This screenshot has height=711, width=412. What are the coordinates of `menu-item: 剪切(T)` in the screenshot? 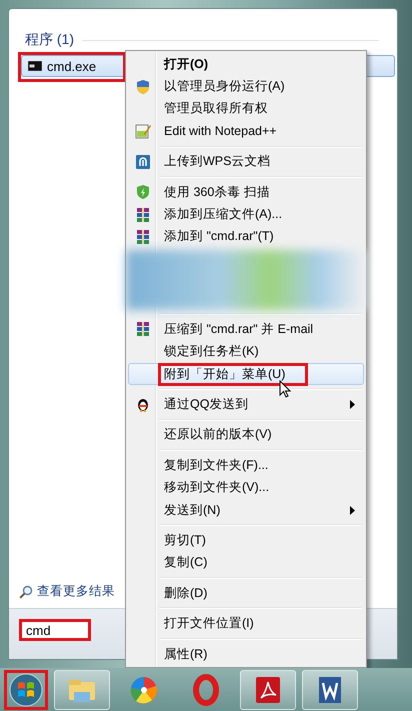 It's located at (246, 540).